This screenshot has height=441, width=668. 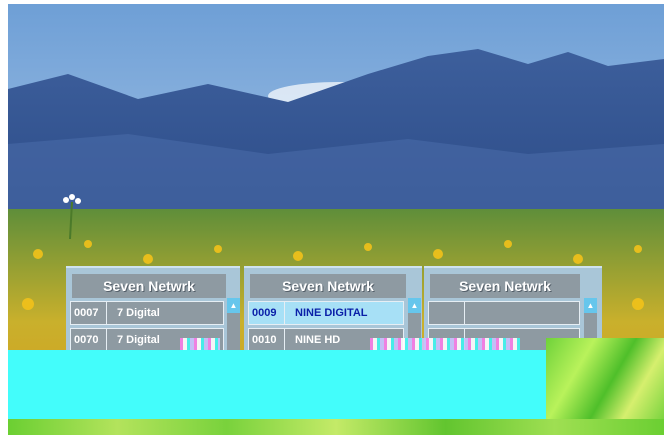 What do you see at coordinates (89, 313) in the screenshot?
I see `channel-number: 0007` at bounding box center [89, 313].